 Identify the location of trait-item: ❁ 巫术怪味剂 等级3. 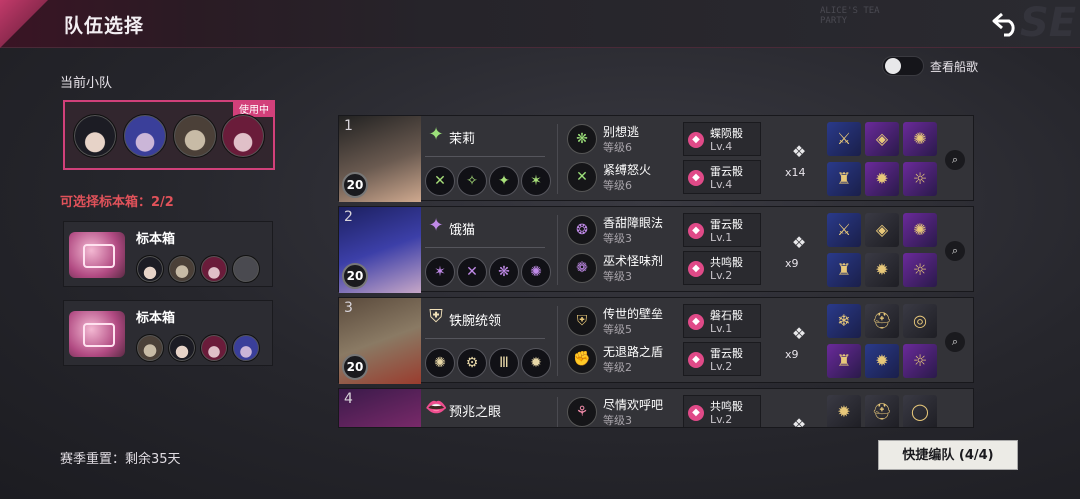
(624, 268).